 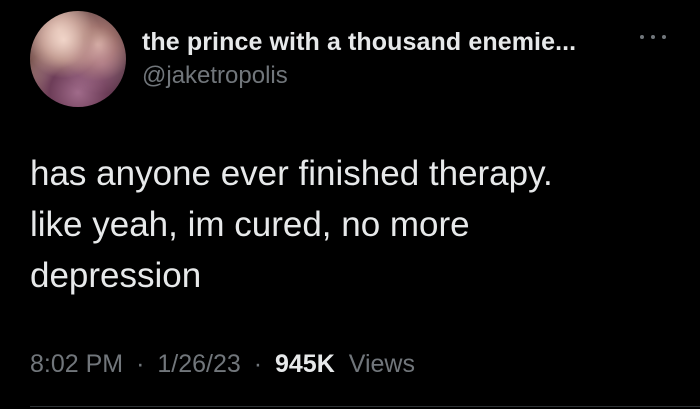 What do you see at coordinates (215, 76) in the screenshot?
I see `user-handle: @jaketropolis` at bounding box center [215, 76].